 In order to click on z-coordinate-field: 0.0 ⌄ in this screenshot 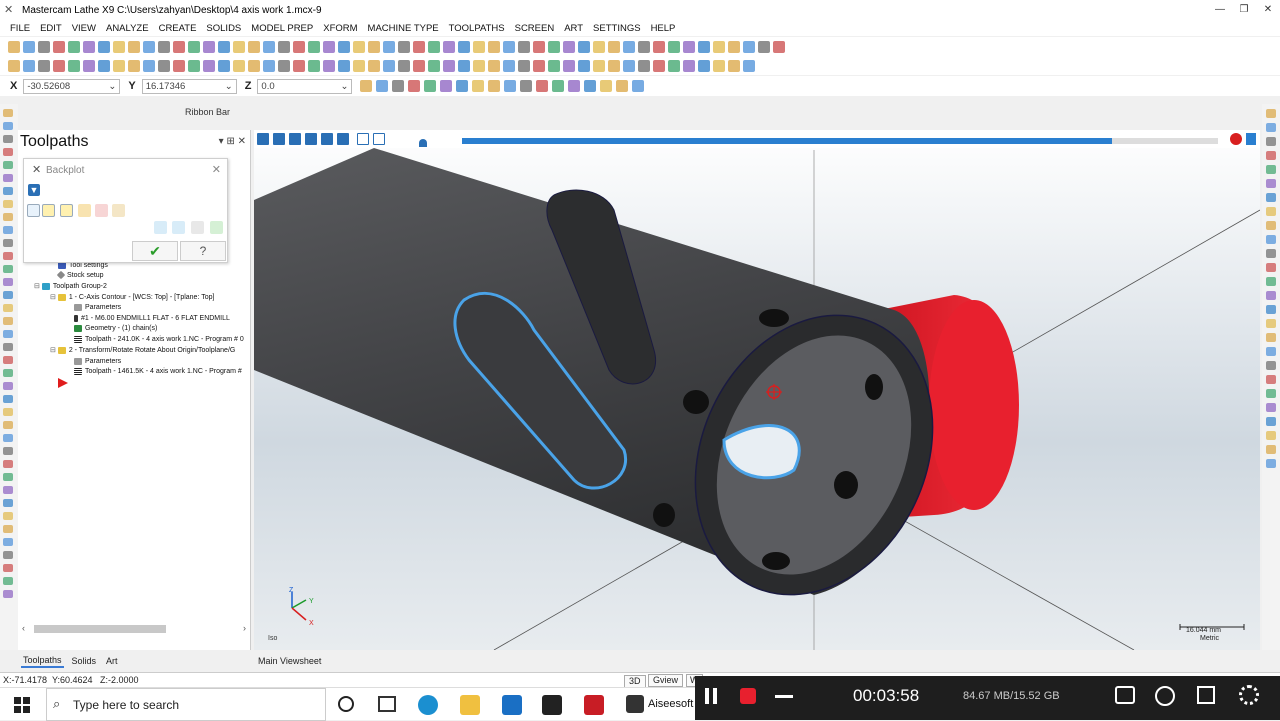, I will do `click(305, 86)`.